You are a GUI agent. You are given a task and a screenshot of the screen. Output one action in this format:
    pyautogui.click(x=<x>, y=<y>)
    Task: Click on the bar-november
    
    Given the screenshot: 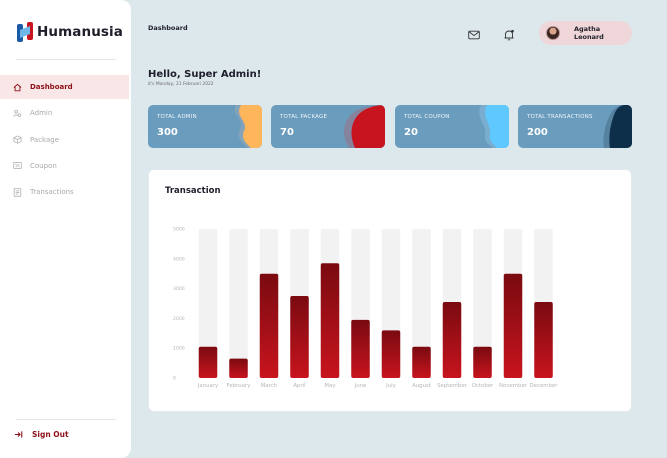 What is the action you would take?
    pyautogui.click(x=513, y=325)
    